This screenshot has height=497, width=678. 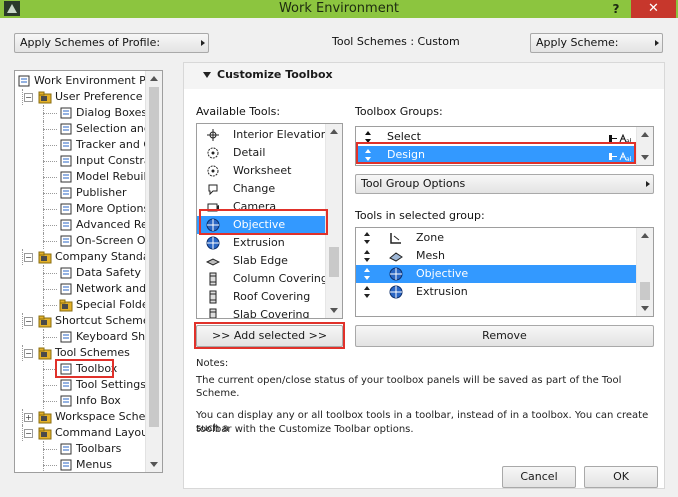 What do you see at coordinates (259, 242) in the screenshot?
I see `available-tool-label: Extrusion` at bounding box center [259, 242].